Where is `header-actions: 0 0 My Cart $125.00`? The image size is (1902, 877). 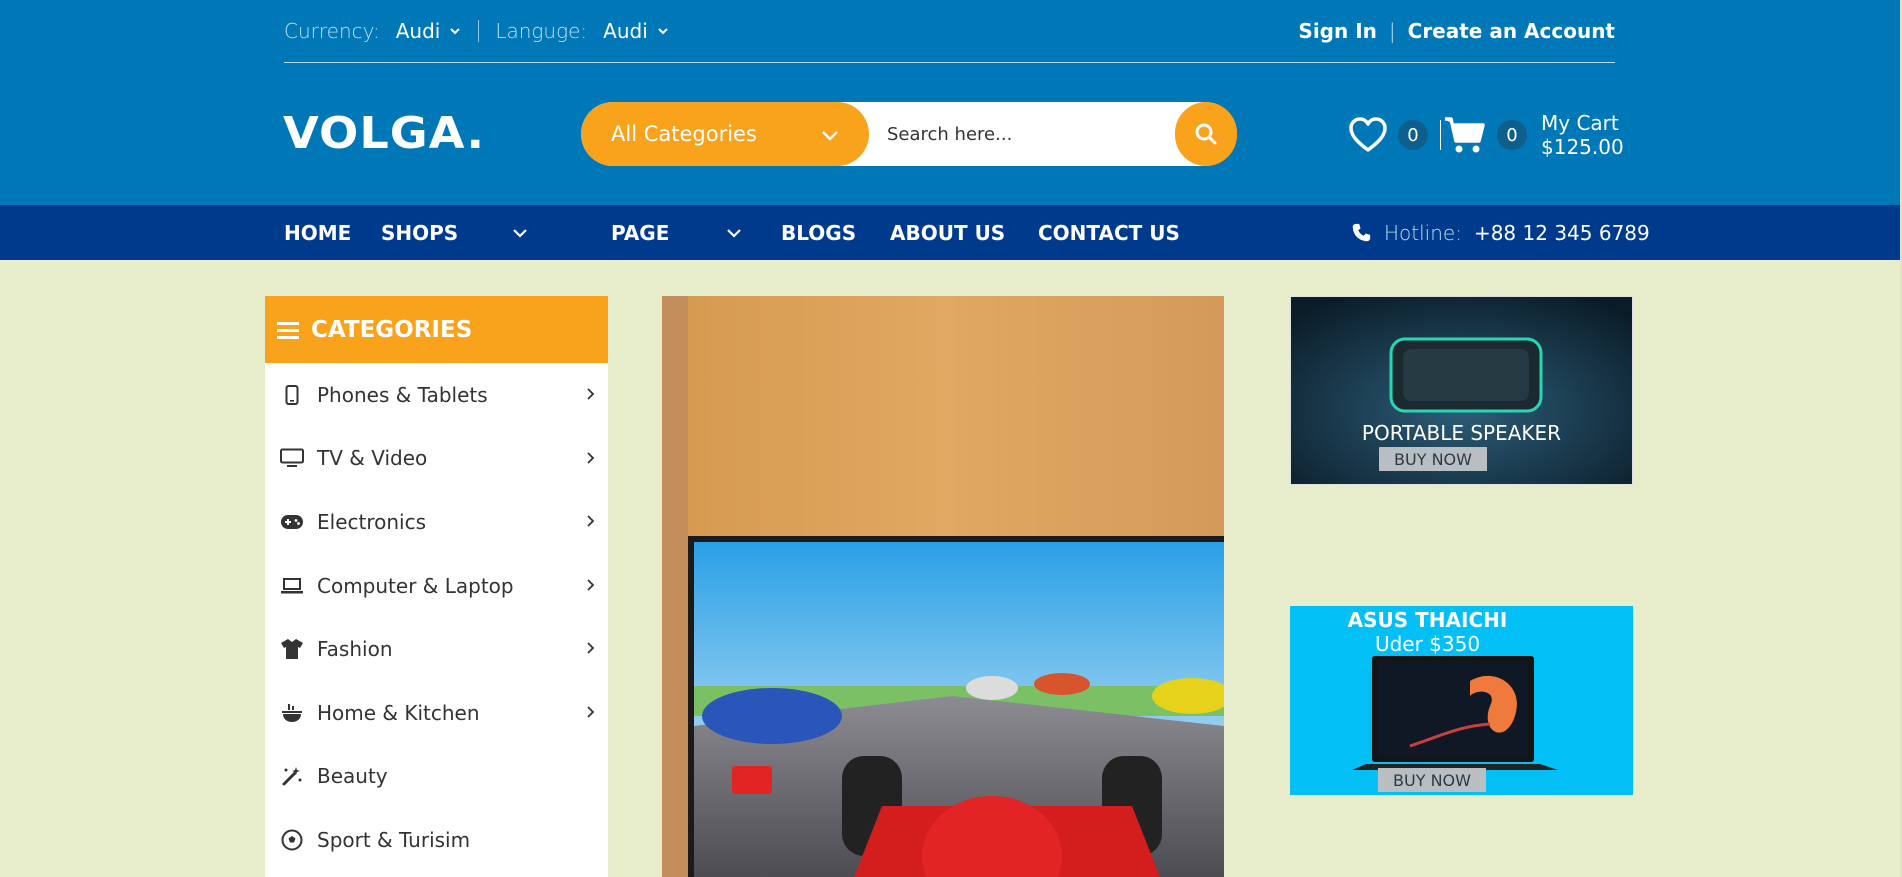
header-actions: 0 0 My Cart $125.00 is located at coordinates (1486, 135).